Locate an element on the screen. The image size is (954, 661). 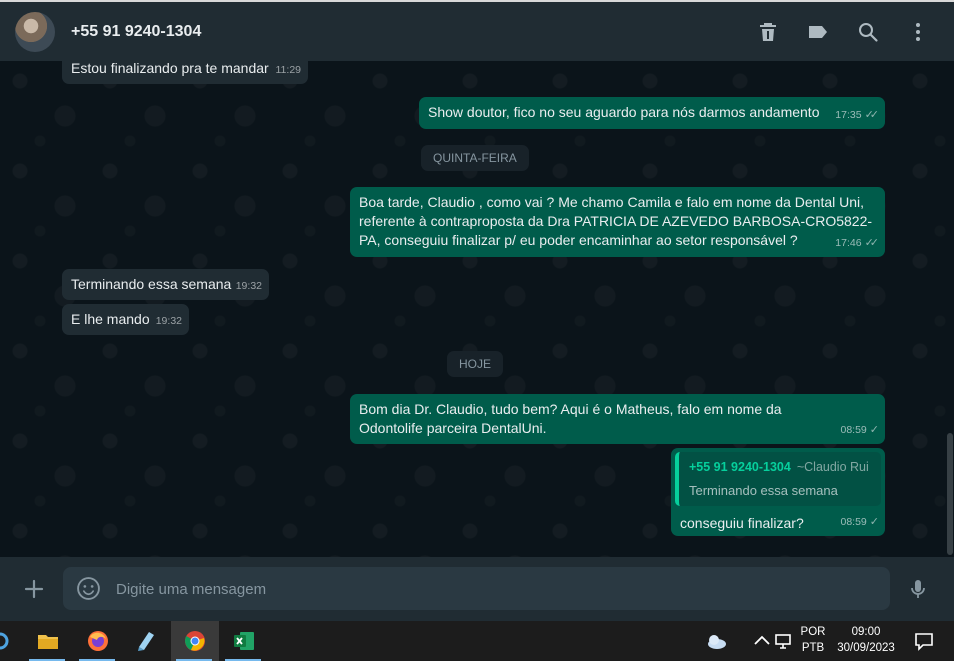
message-incoming: Terminando essa semana 19:32 is located at coordinates (165, 284).